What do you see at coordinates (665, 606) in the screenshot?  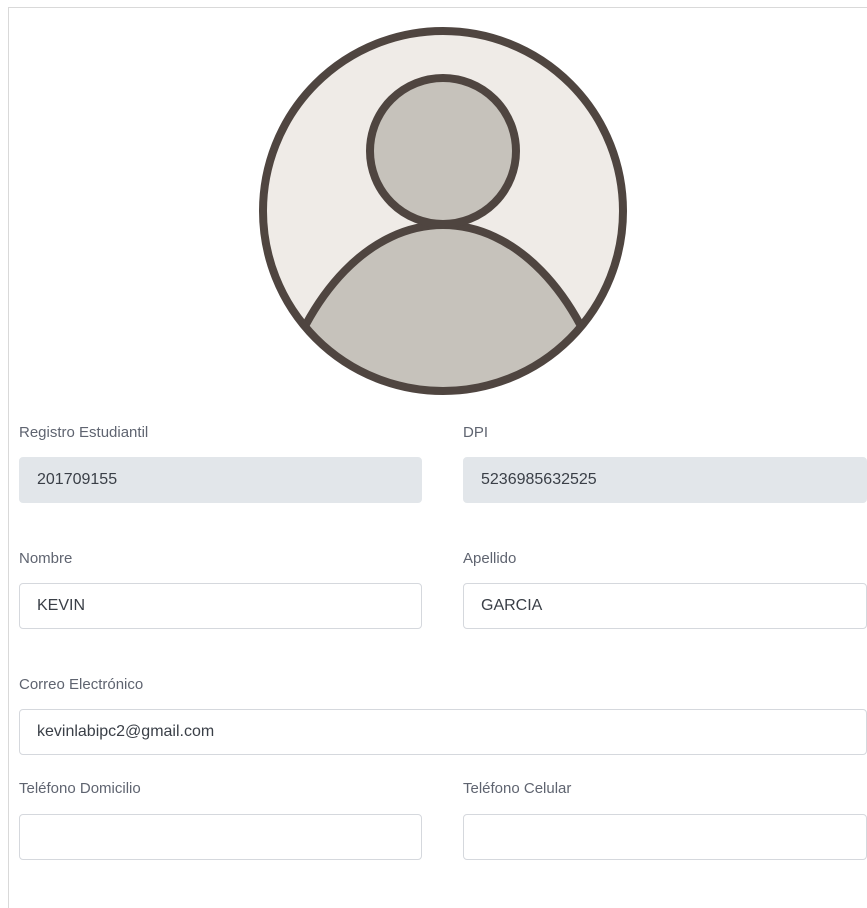 I see `apellido-input: GARCIA` at bounding box center [665, 606].